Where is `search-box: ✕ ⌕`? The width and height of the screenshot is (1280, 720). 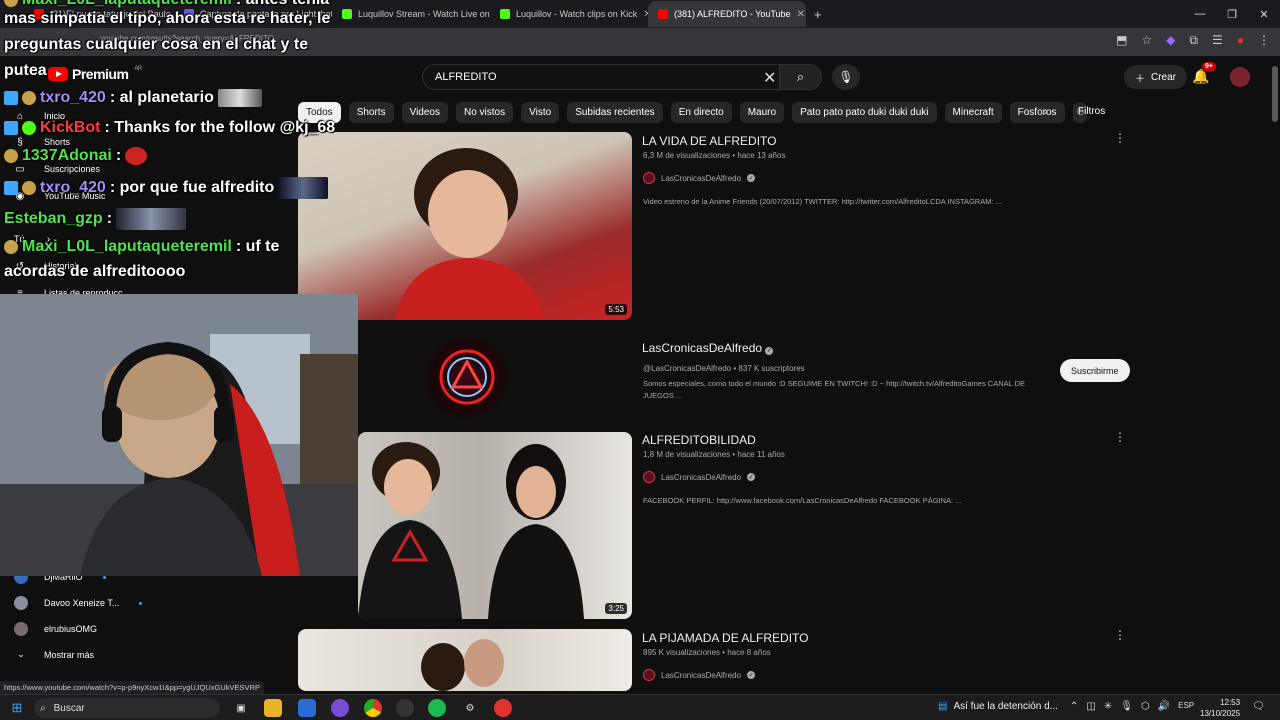 search-box: ✕ ⌕ is located at coordinates (622, 77).